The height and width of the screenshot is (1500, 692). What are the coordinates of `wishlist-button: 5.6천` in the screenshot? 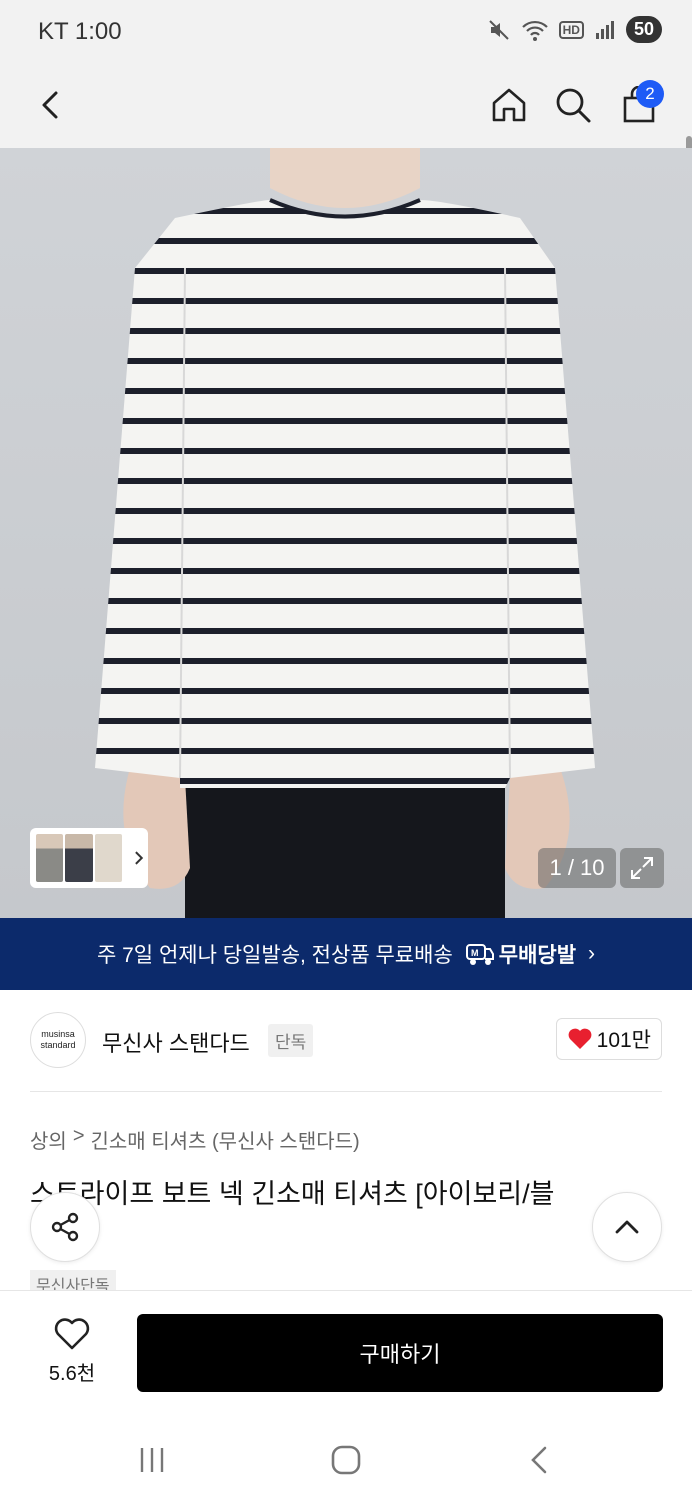 It's located at (72, 1351).